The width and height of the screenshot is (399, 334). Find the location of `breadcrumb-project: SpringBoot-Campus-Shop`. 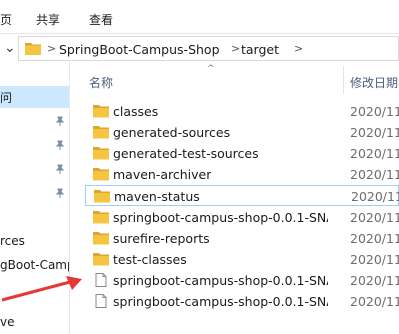

breadcrumb-project: SpringBoot-Campus-Shop is located at coordinates (139, 49).